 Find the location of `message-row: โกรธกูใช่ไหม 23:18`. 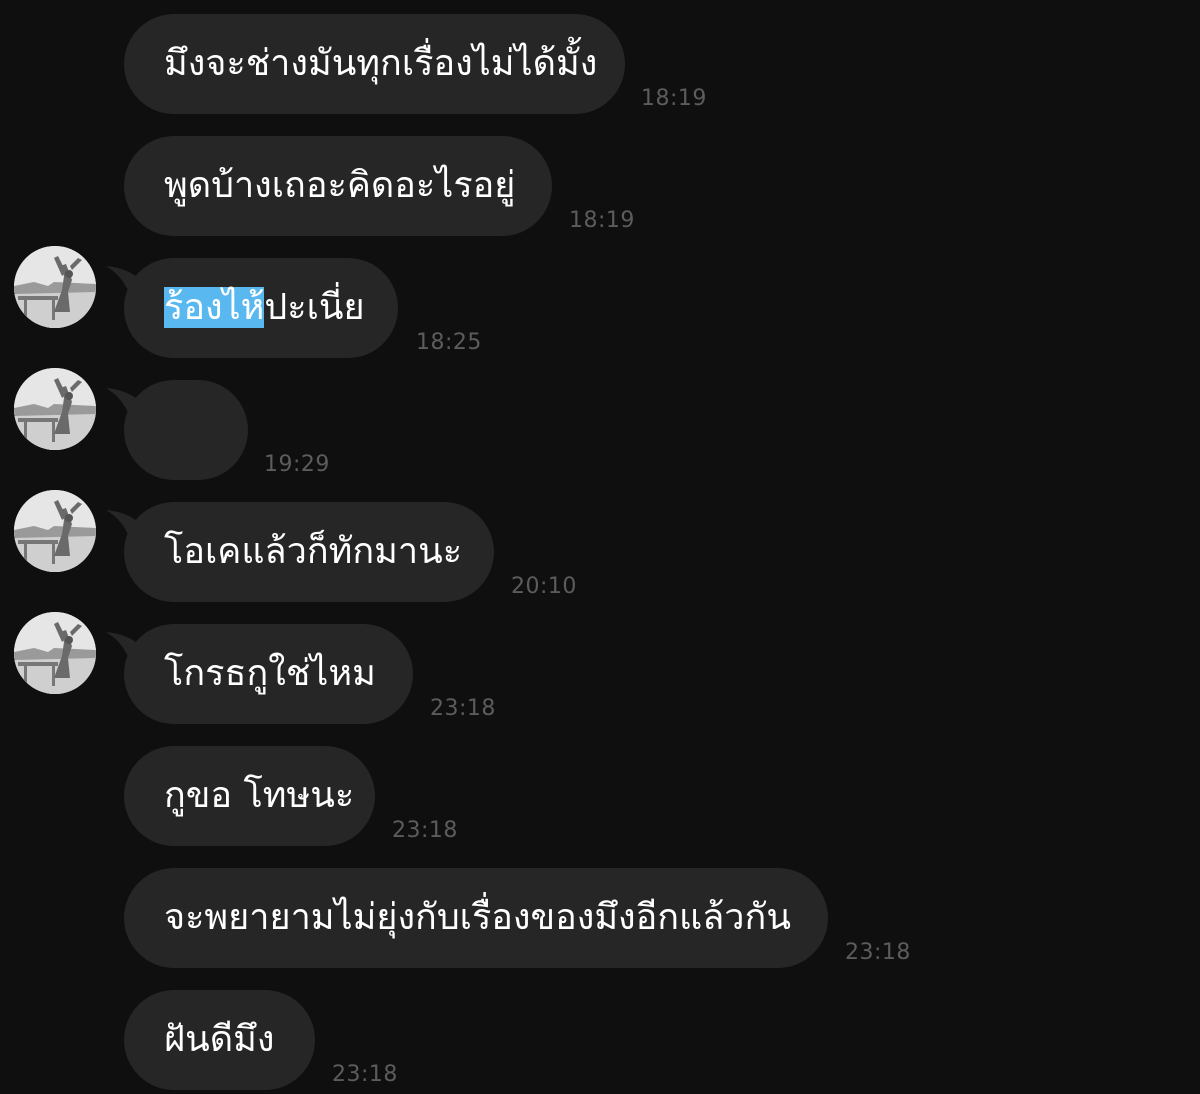

message-row: โกรธกูใช่ไหม 23:18 is located at coordinates (600, 668).